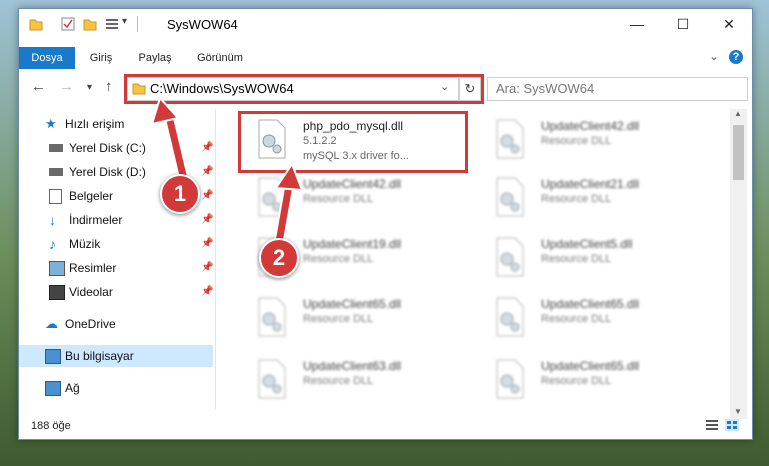 This screenshot has width=769, height=466. I want to click on step-1-badge: 1, so click(180, 194).